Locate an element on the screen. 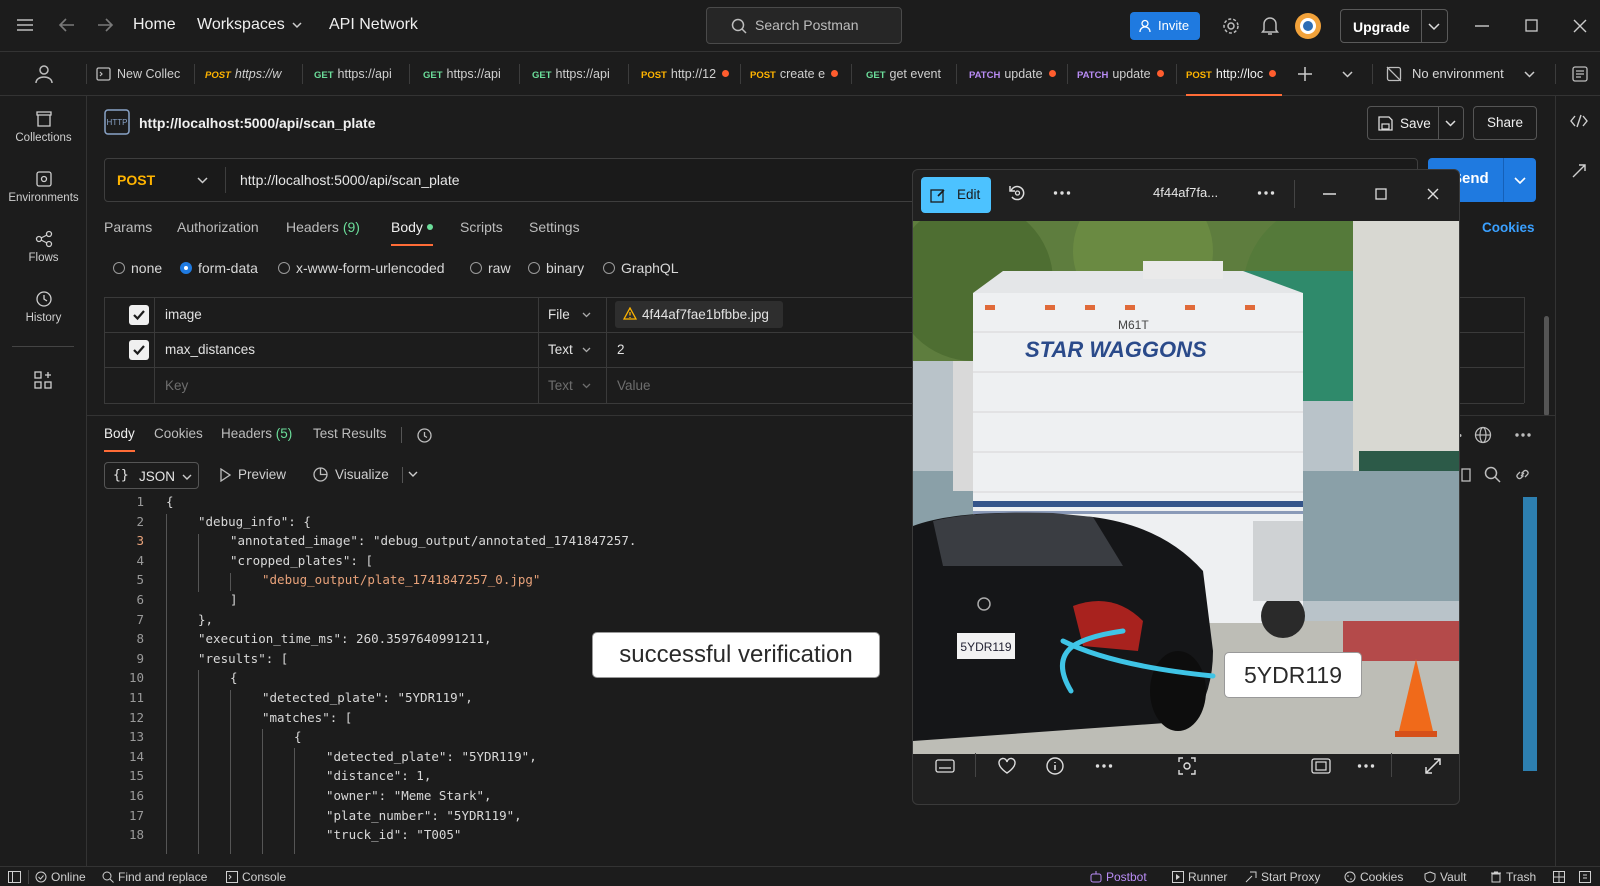  sidebar-item-history: History is located at coordinates (43, 307).